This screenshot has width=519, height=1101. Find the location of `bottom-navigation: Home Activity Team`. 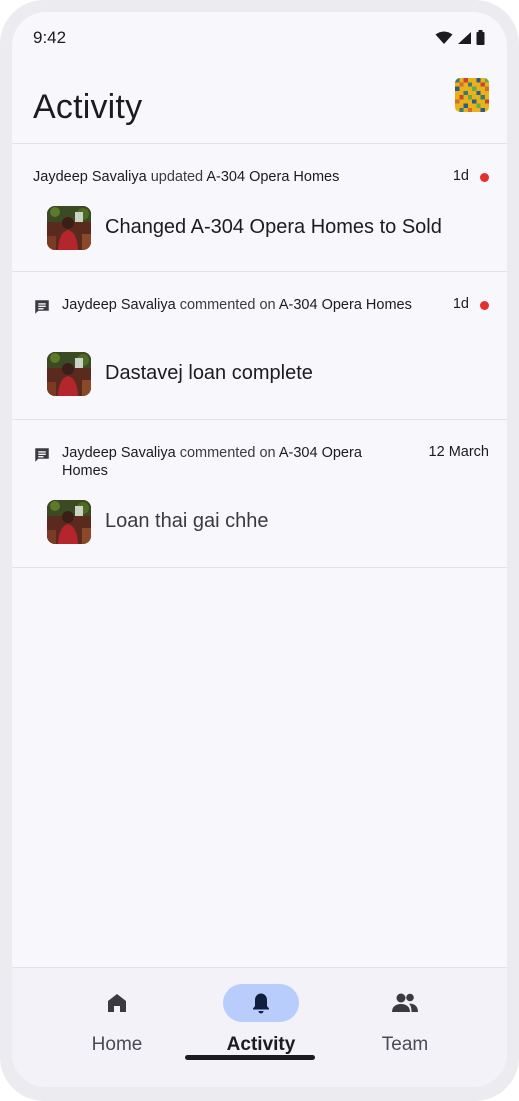

bottom-navigation: Home Activity Team is located at coordinates (259, 1027).